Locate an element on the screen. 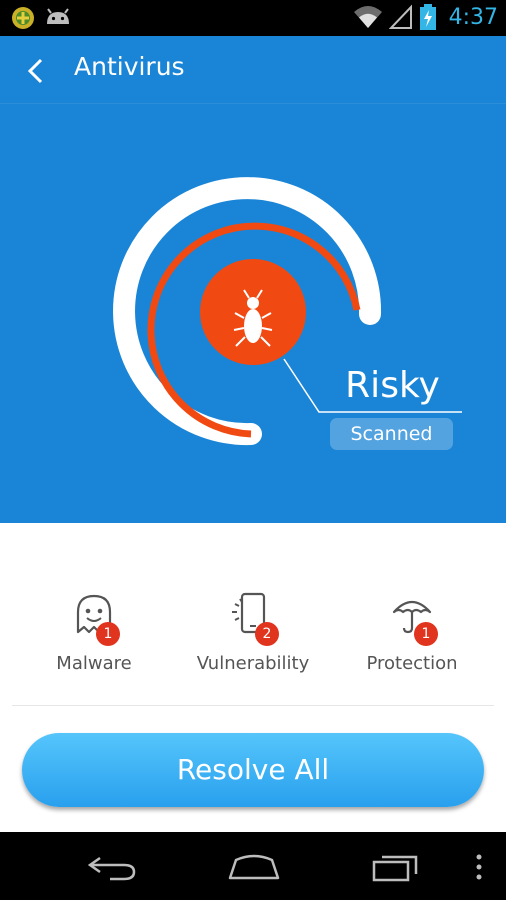  home-icon is located at coordinates (254, 867).